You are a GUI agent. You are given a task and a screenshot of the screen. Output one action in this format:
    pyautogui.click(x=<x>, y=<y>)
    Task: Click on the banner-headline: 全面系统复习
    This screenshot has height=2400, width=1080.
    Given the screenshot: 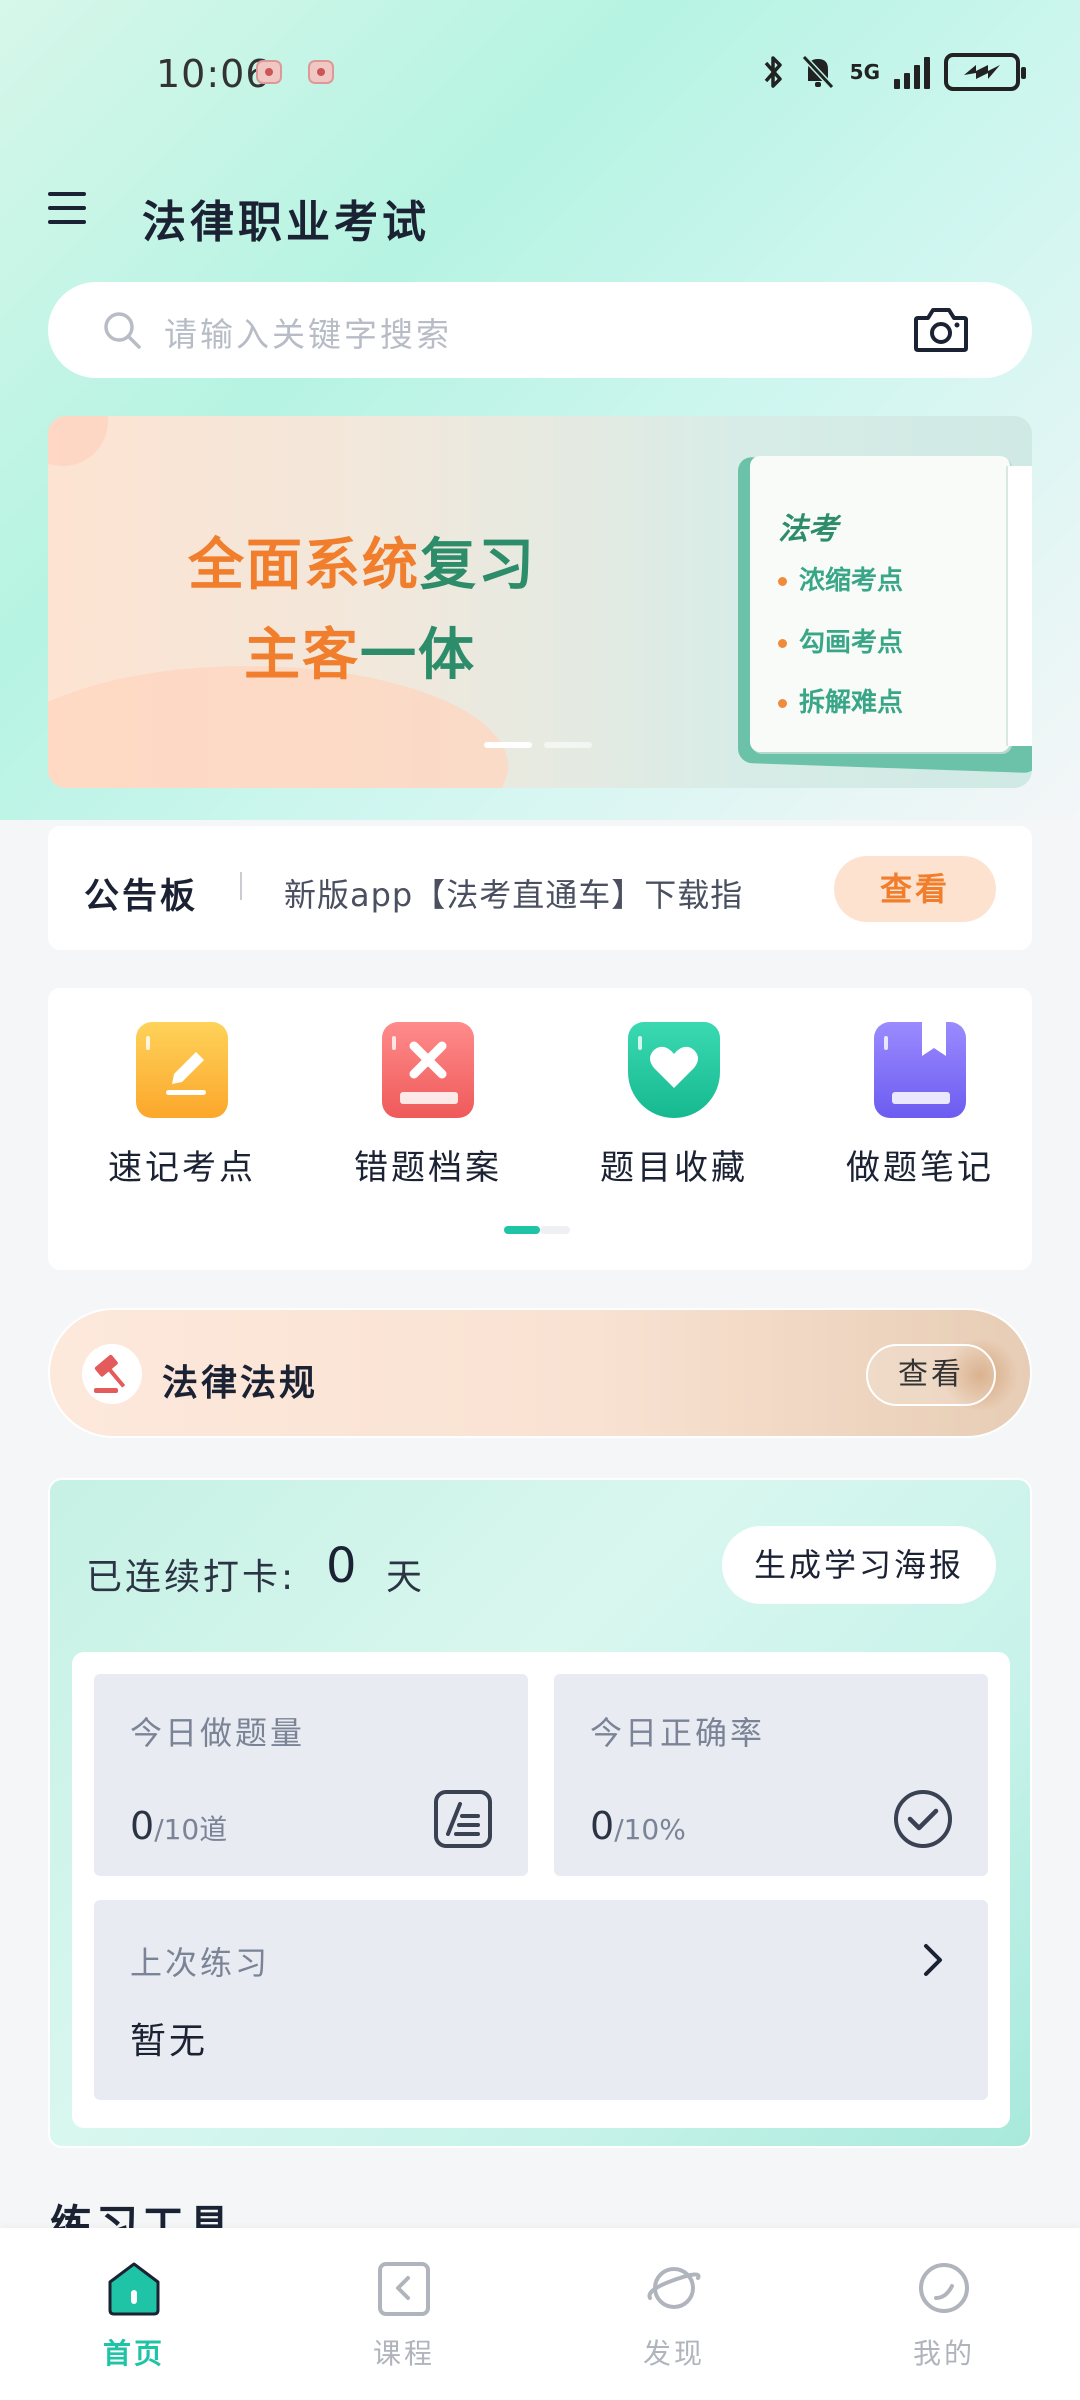 What is the action you would take?
    pyautogui.click(x=362, y=565)
    